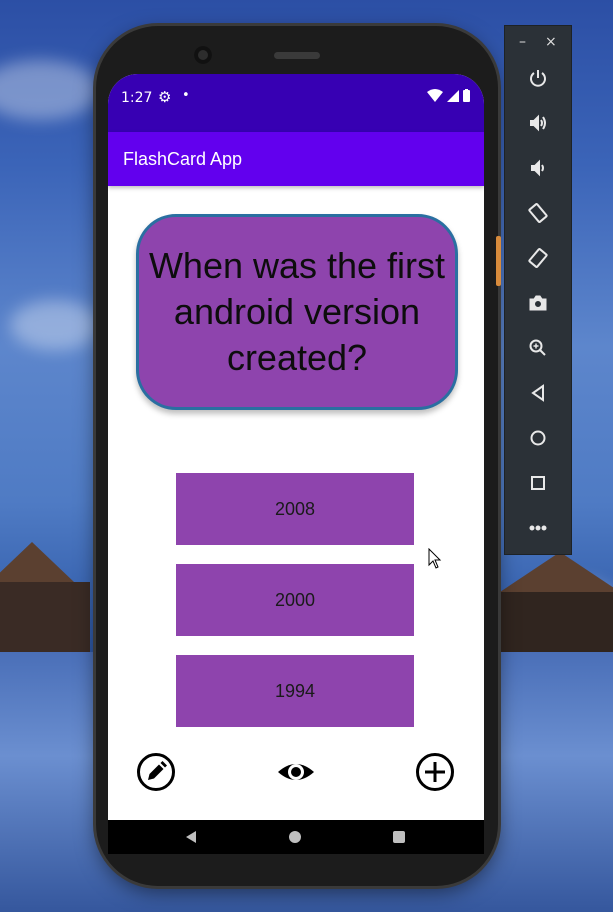  What do you see at coordinates (453, 95) in the screenshot?
I see `signal-icon` at bounding box center [453, 95].